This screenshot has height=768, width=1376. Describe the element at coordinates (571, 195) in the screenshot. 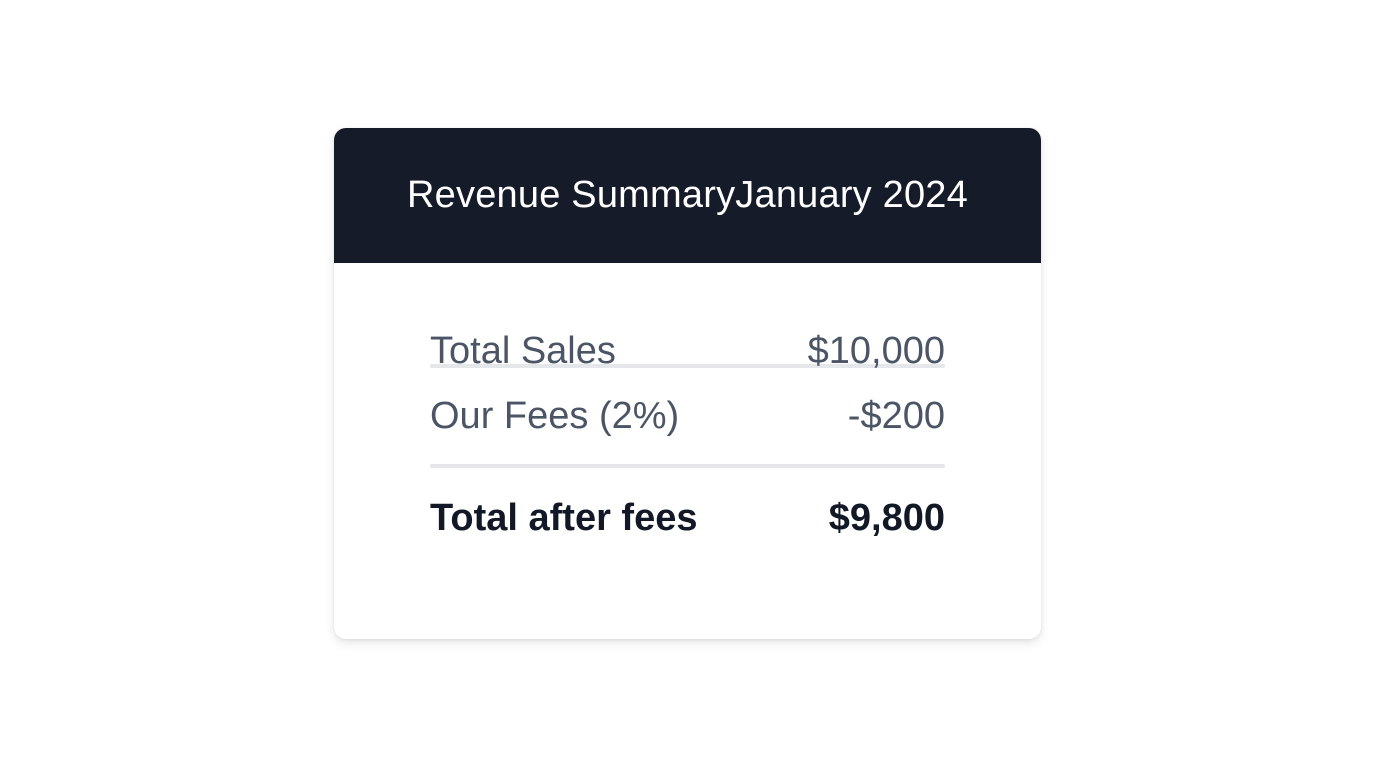

I see `card-title: Revenue Summary` at that location.